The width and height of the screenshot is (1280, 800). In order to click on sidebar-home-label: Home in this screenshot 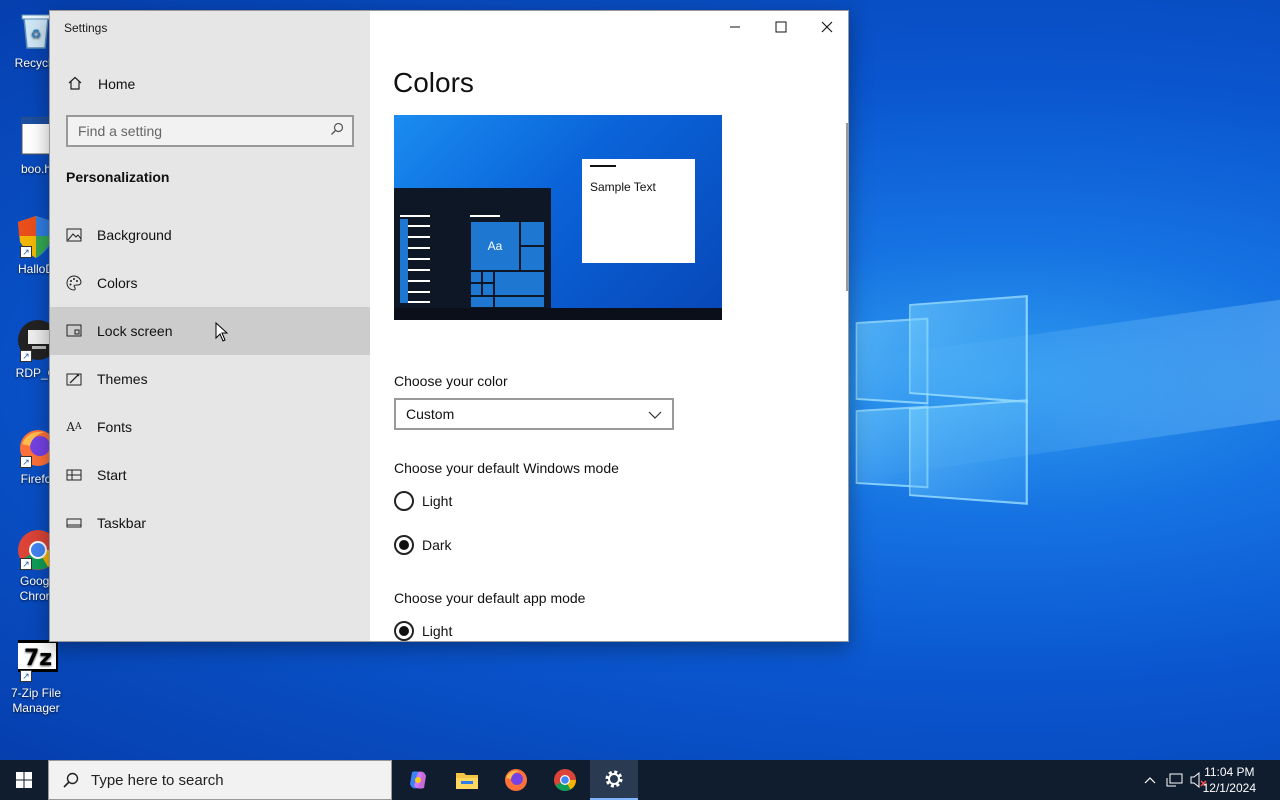, I will do `click(117, 84)`.